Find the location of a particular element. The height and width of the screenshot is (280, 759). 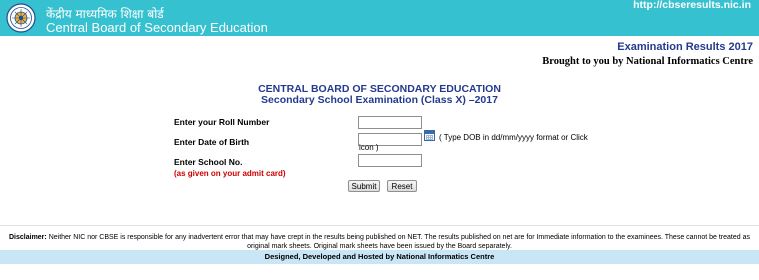

admit-card-note: (as given on your admit card) is located at coordinates (230, 173).